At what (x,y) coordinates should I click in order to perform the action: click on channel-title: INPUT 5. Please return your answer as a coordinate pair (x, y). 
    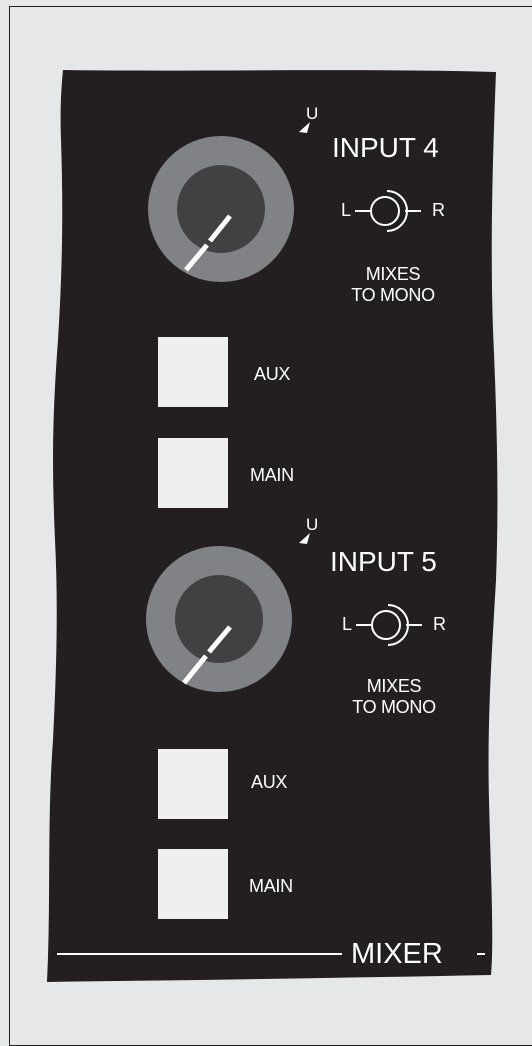
    Looking at the image, I should click on (383, 561).